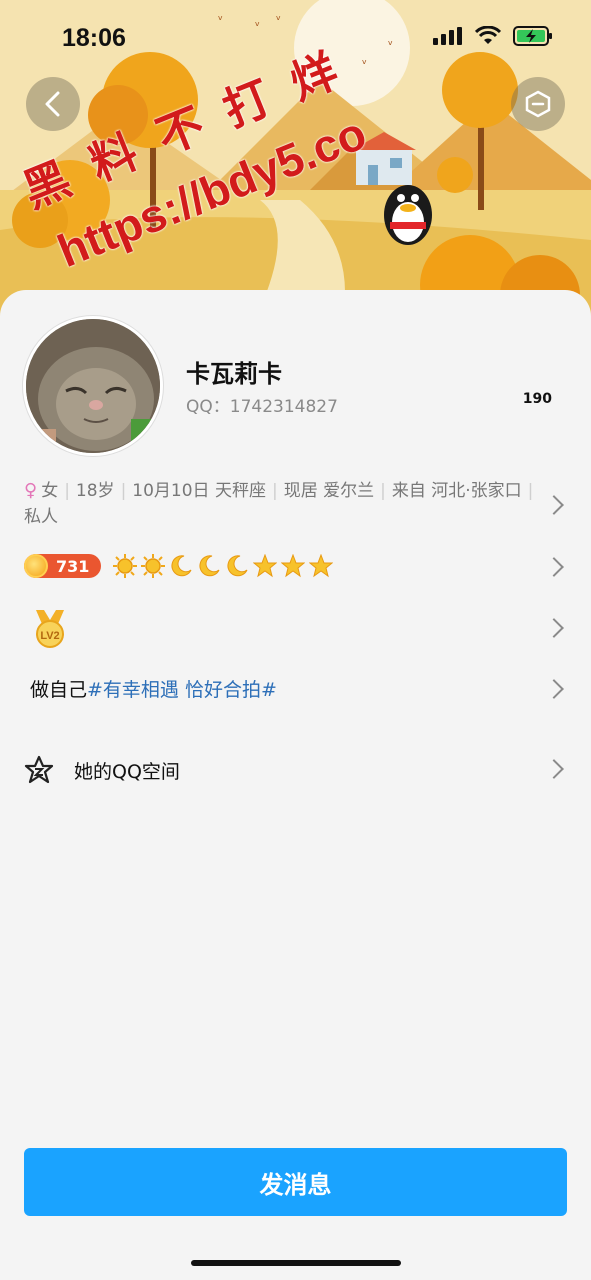  What do you see at coordinates (199, 491) in the screenshot?
I see `info-birthday: 10月10日 天秤座` at bounding box center [199, 491].